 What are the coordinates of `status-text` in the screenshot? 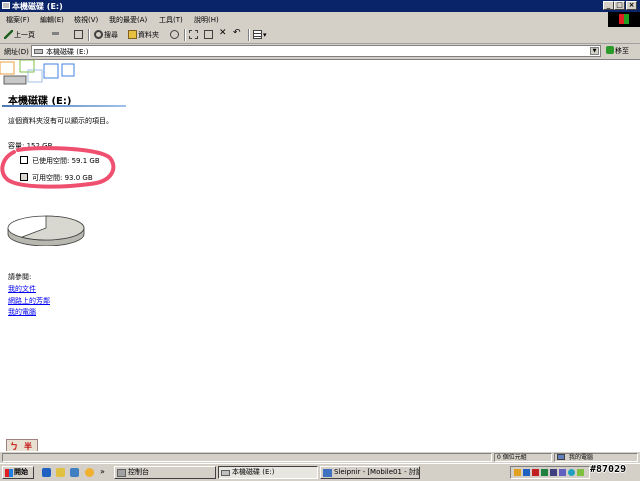 It's located at (247, 457).